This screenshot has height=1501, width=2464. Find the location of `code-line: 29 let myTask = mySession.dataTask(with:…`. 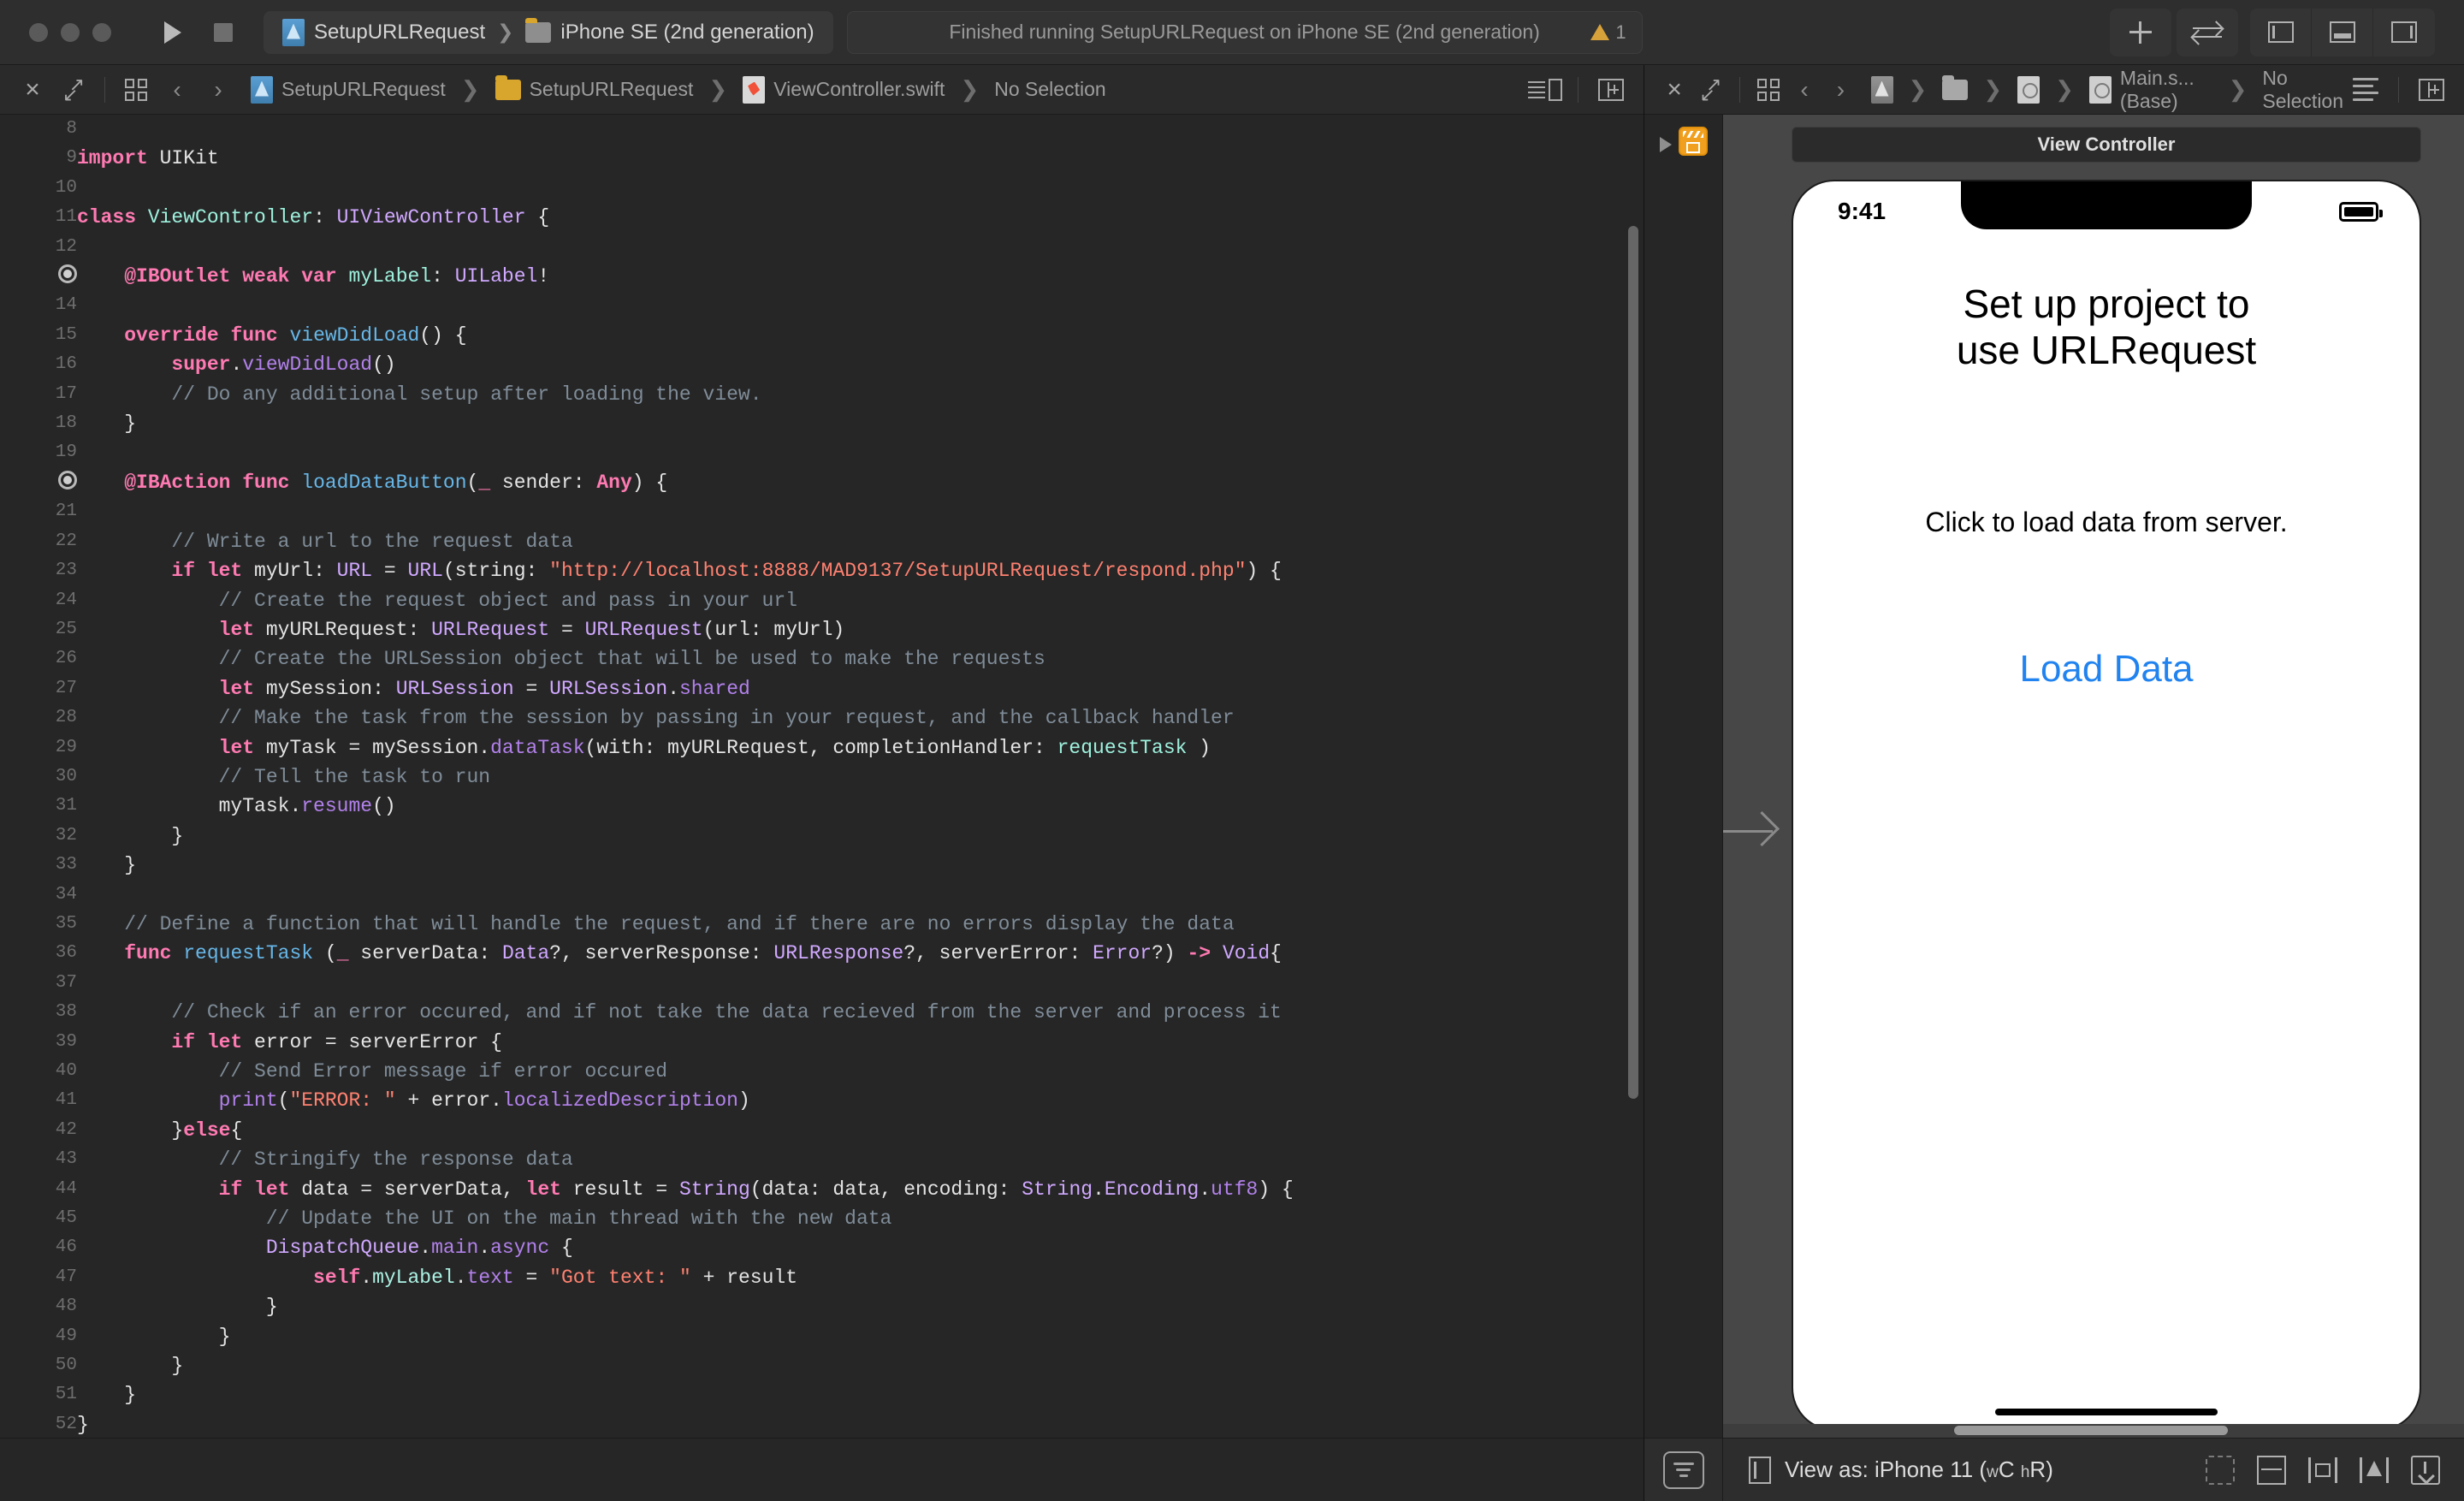

code-line: 29 let myTask = mySession.dataTask(with:… is located at coordinates (822, 748).